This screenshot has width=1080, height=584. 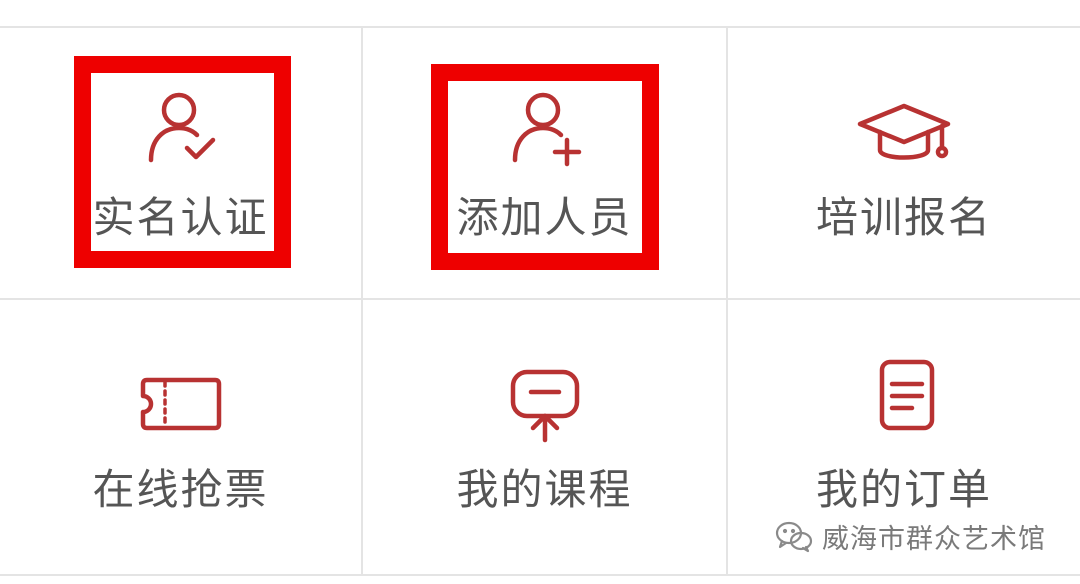 What do you see at coordinates (794, 537) in the screenshot?
I see `wechat-icon` at bounding box center [794, 537].